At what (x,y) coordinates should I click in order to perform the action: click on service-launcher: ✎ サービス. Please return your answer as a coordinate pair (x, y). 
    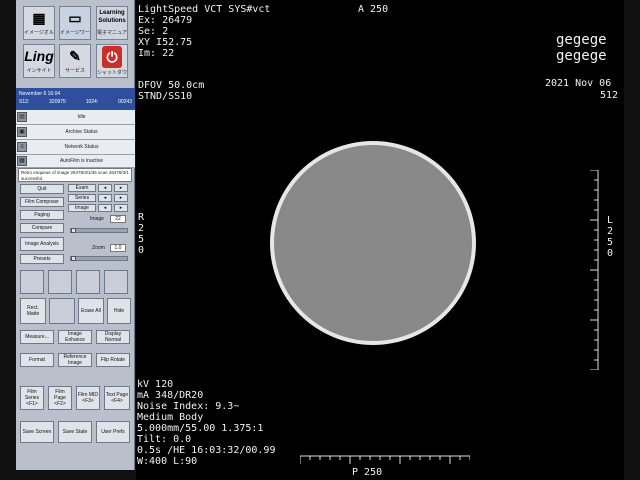
    Looking at the image, I should click on (75, 61).